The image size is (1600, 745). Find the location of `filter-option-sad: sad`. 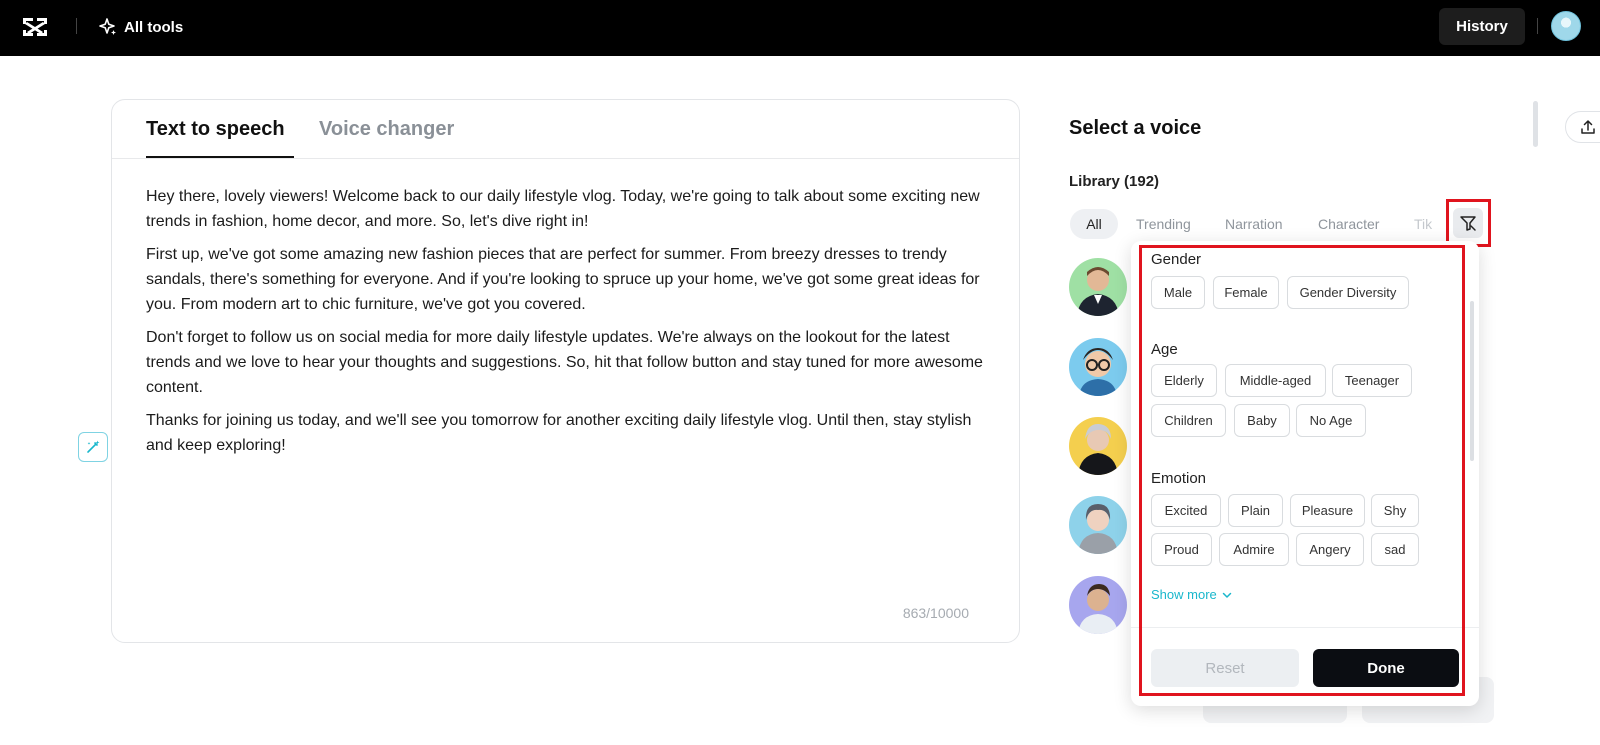

filter-option-sad: sad is located at coordinates (1395, 549).